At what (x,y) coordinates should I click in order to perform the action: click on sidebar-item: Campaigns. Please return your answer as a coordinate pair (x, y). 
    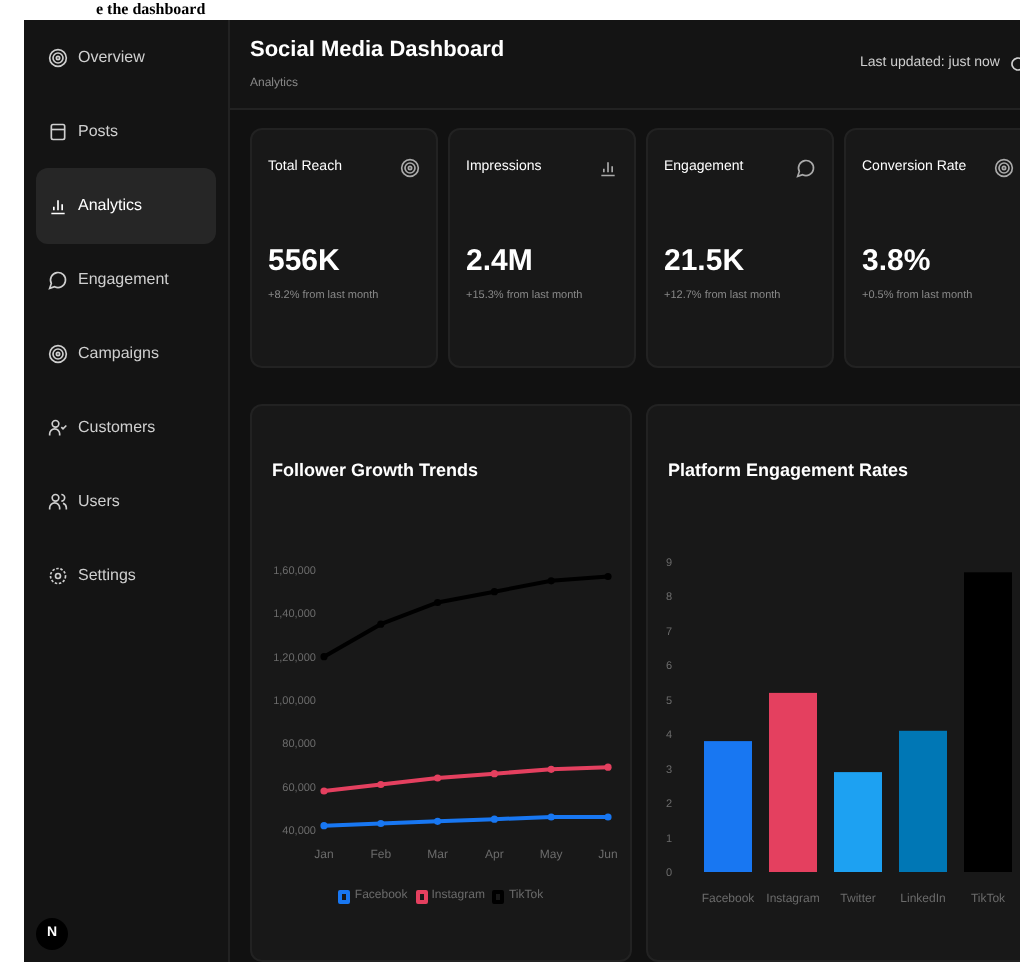
    Looking at the image, I should click on (126, 354).